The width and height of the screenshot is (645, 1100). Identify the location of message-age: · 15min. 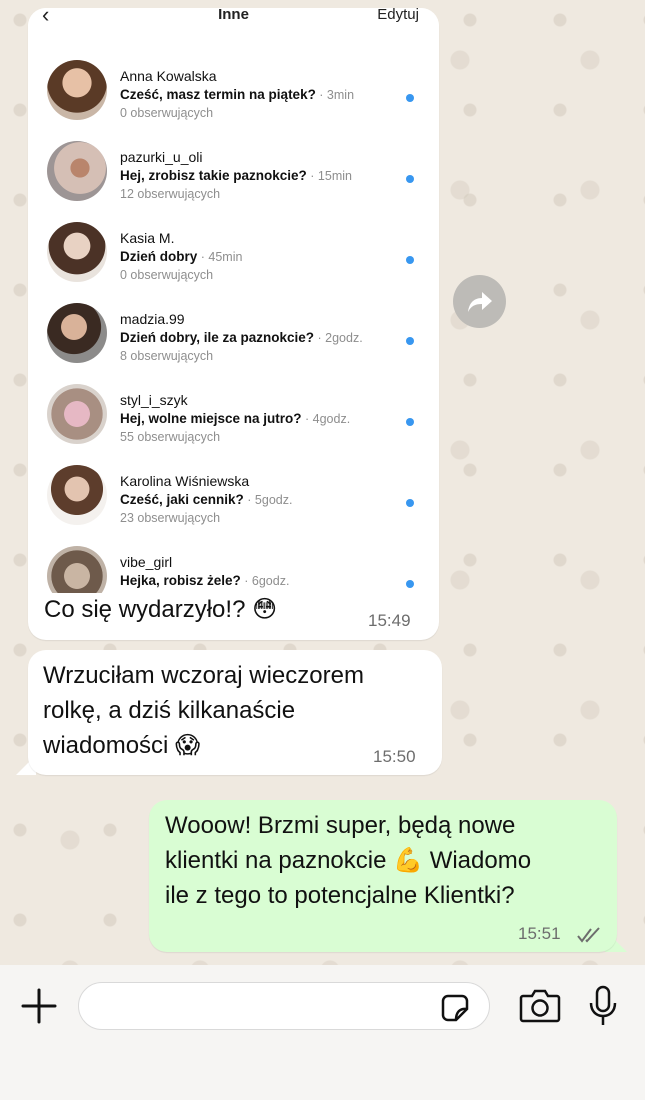
(329, 176).